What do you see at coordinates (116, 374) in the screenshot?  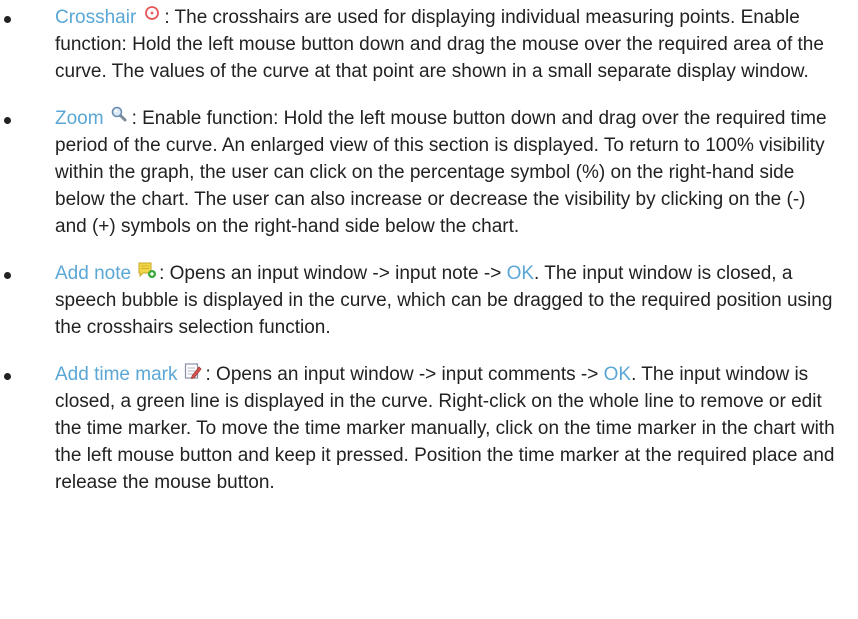 I see `term-add-time-mark: Add time mark` at bounding box center [116, 374].